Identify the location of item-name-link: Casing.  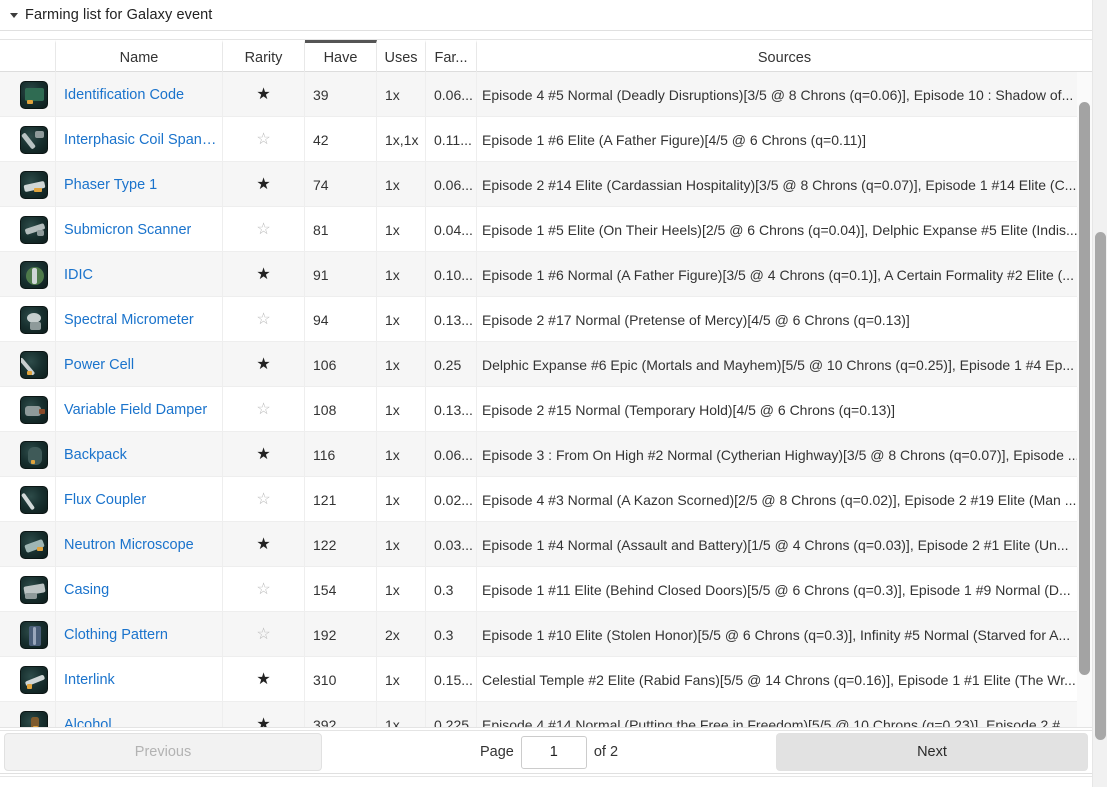
(86, 590).